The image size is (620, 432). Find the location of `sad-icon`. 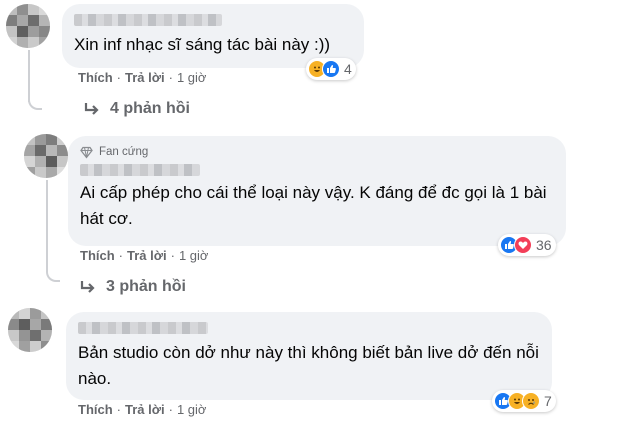

sad-icon is located at coordinates (531, 401).